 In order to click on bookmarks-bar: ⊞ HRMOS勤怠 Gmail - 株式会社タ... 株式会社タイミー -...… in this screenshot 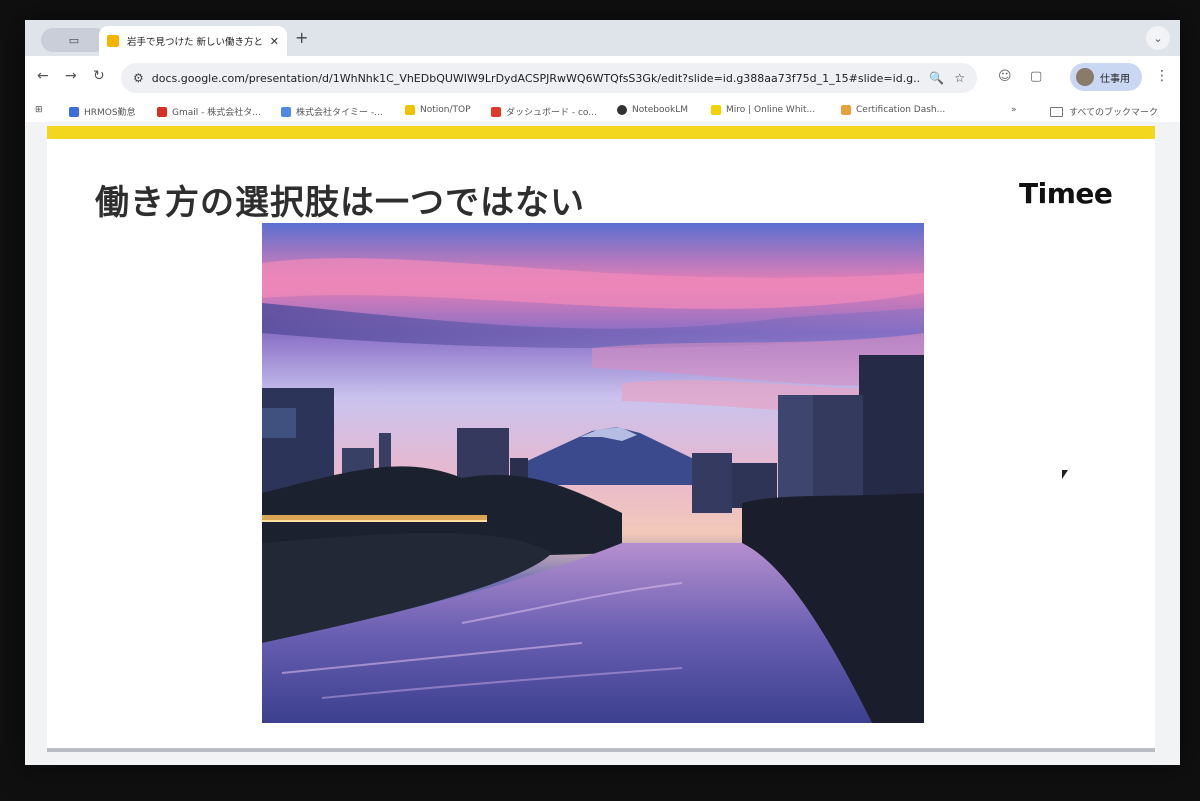, I will do `click(602, 111)`.